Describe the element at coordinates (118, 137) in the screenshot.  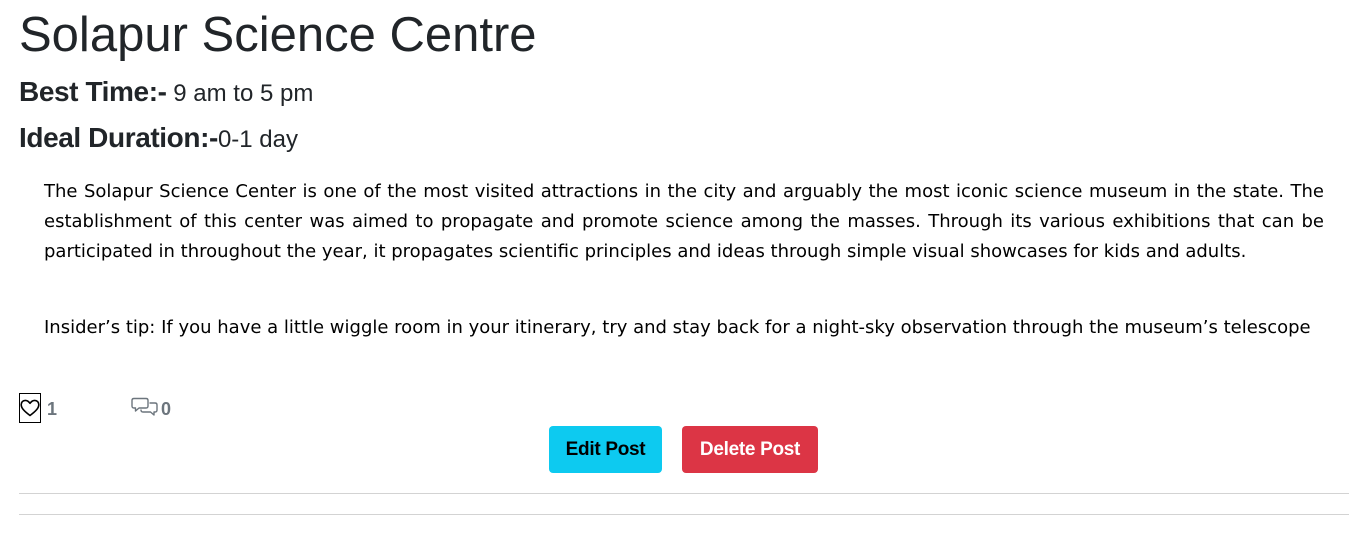
I see `ideal-duration-label: Ideal Duration:-` at that location.